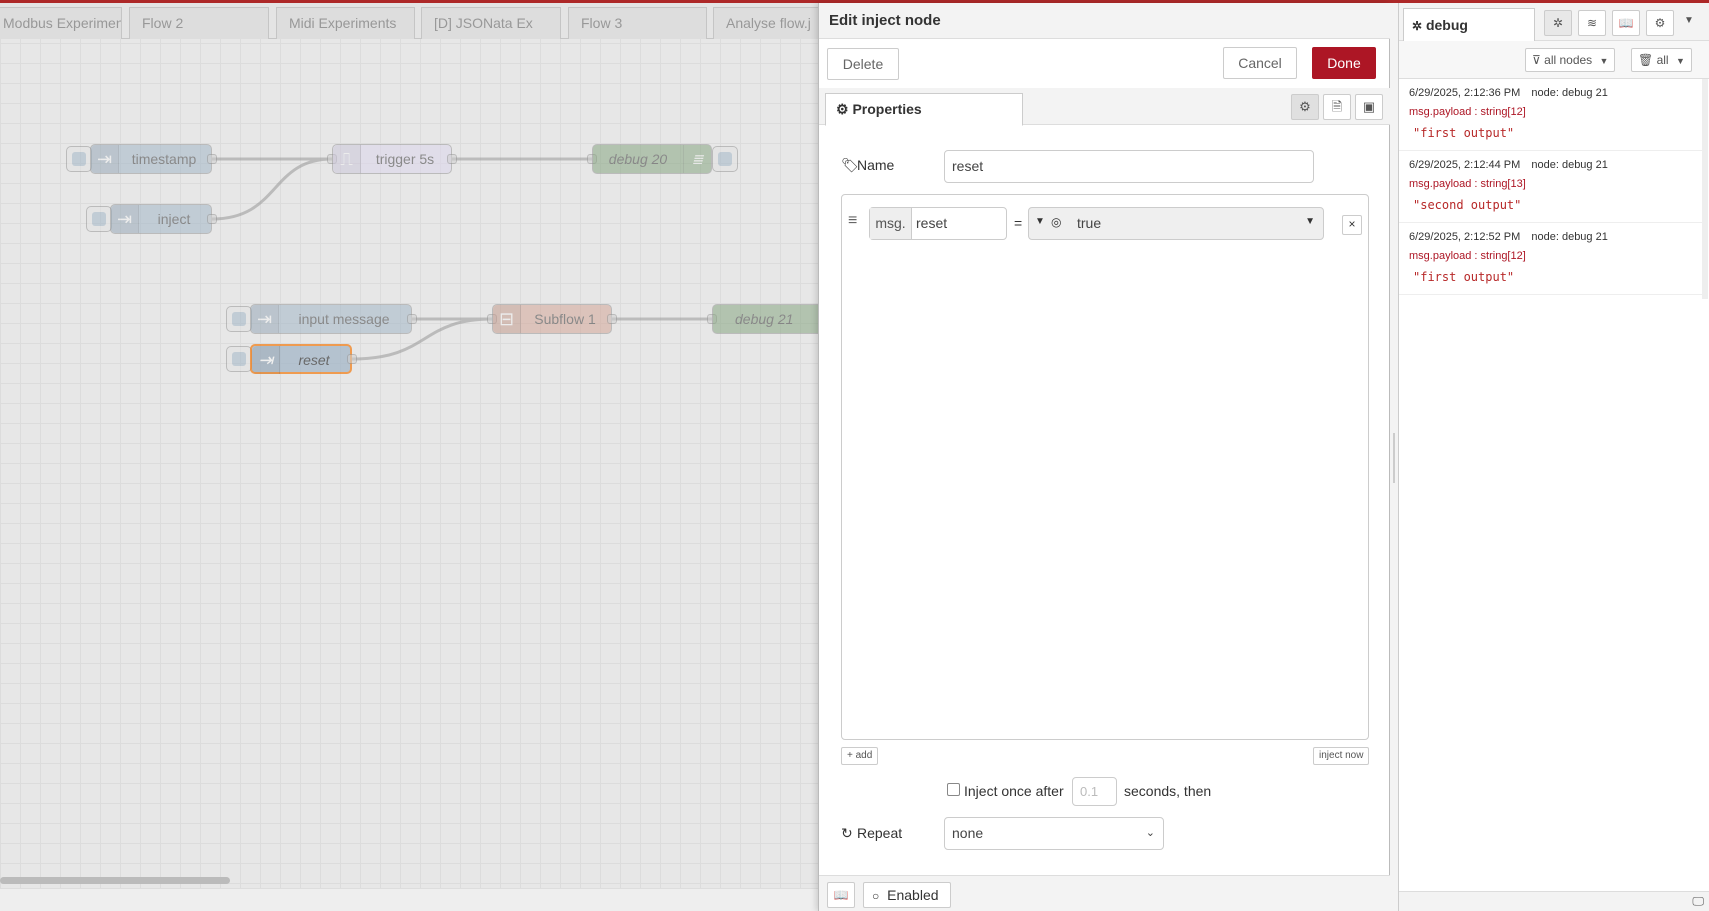 The height and width of the screenshot is (911, 1709). I want to click on inject-now-button: inject now, so click(1341, 756).